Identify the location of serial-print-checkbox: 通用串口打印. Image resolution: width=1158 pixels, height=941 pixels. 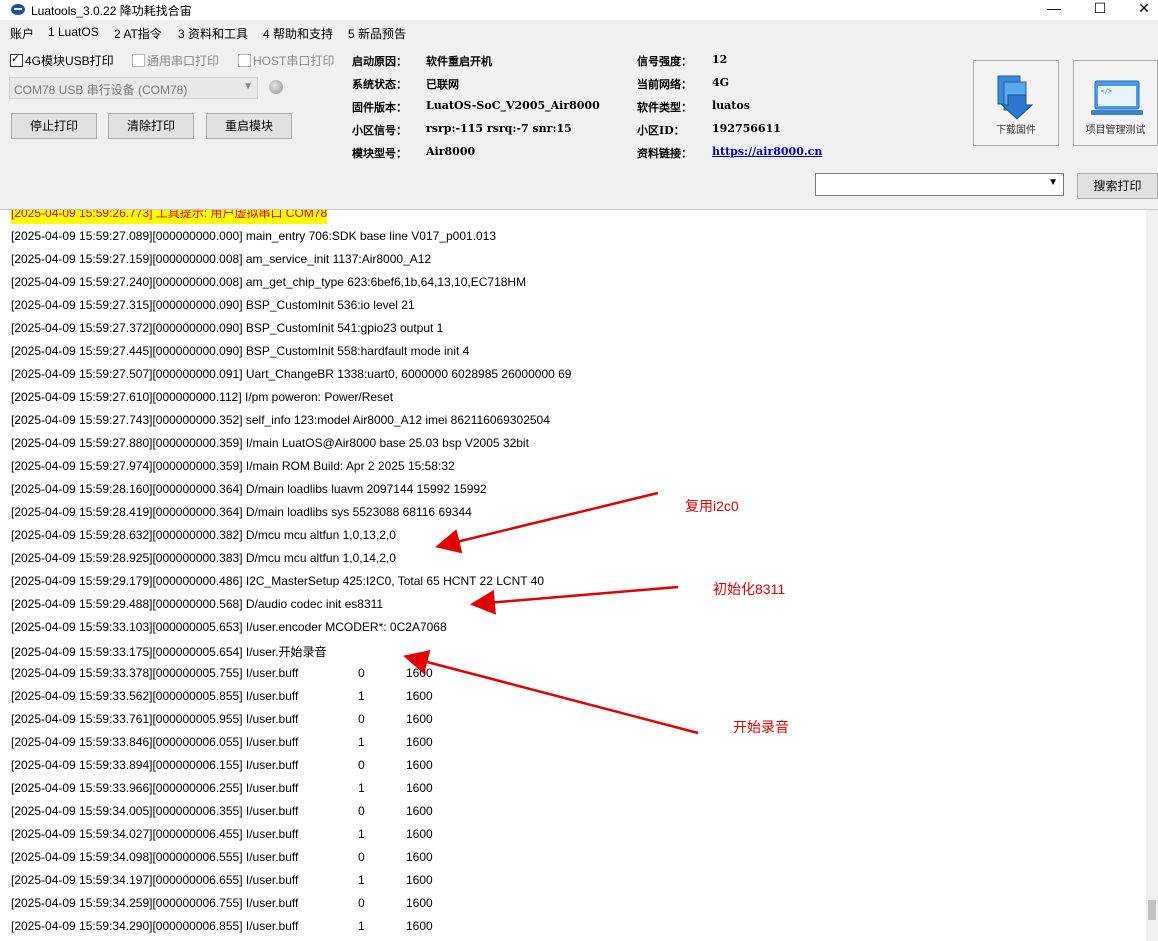
(175, 60).